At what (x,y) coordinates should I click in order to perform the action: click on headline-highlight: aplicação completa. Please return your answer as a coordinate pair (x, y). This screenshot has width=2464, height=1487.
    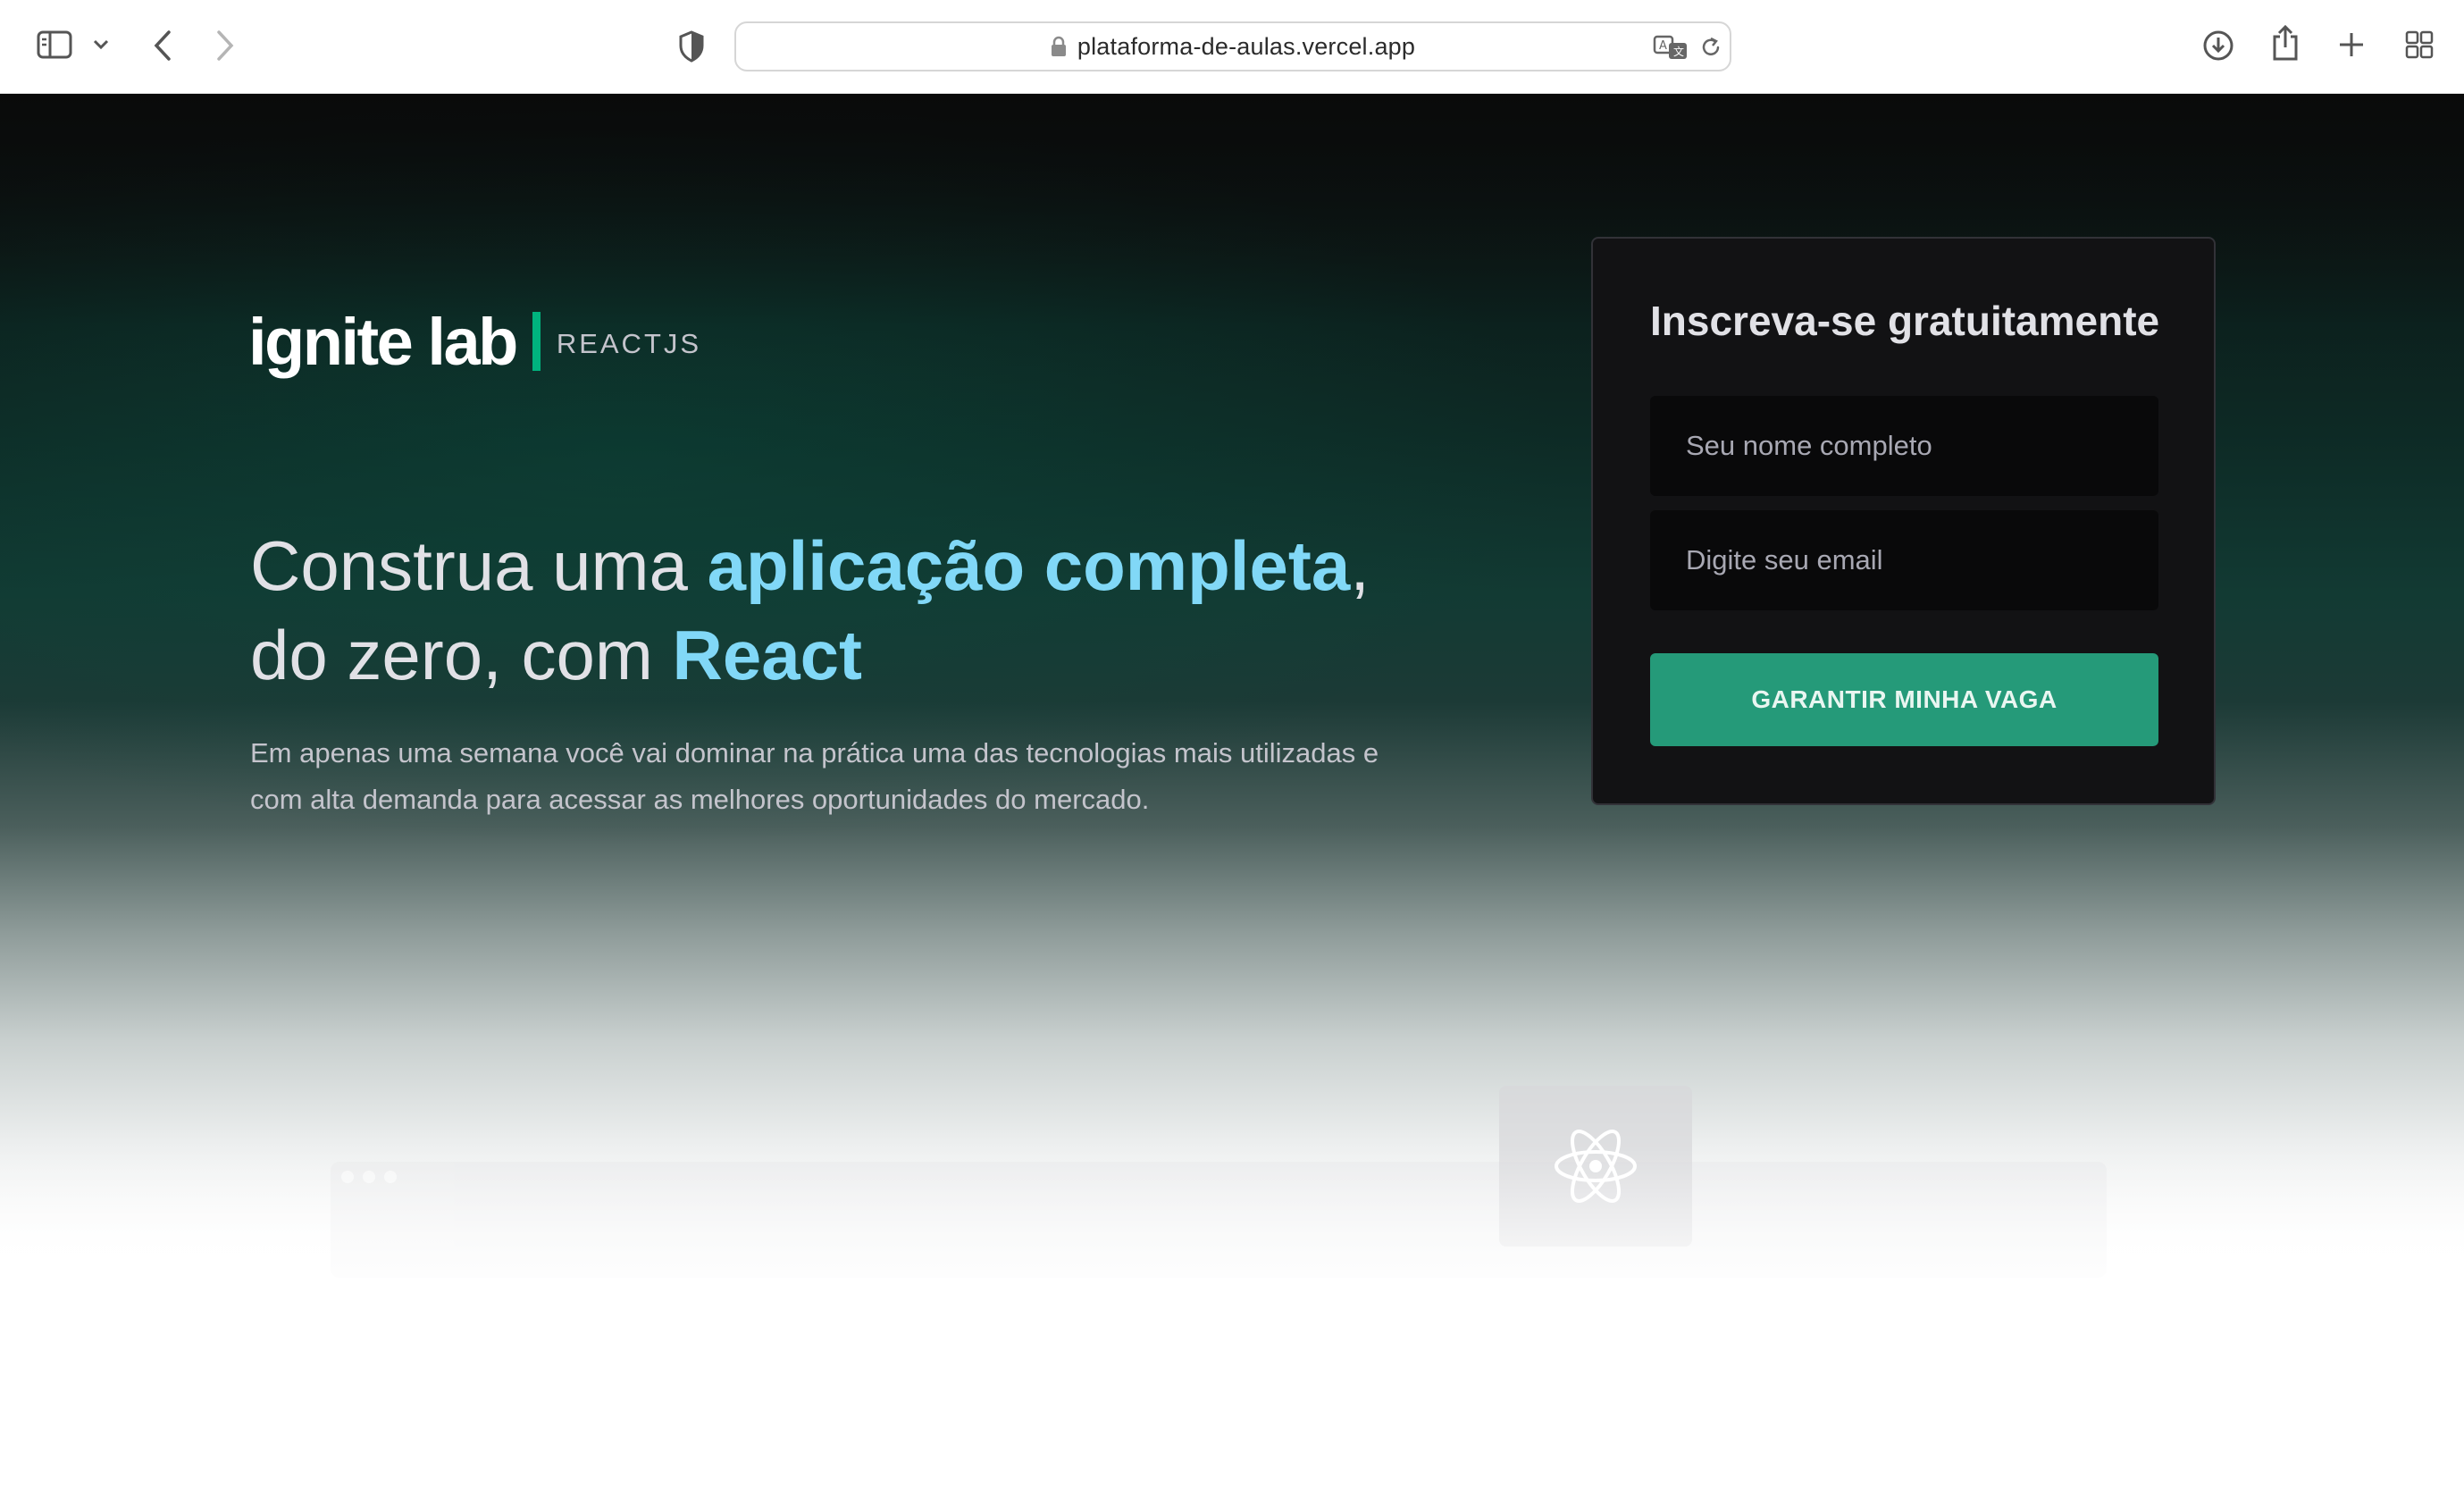
    Looking at the image, I should click on (1029, 565).